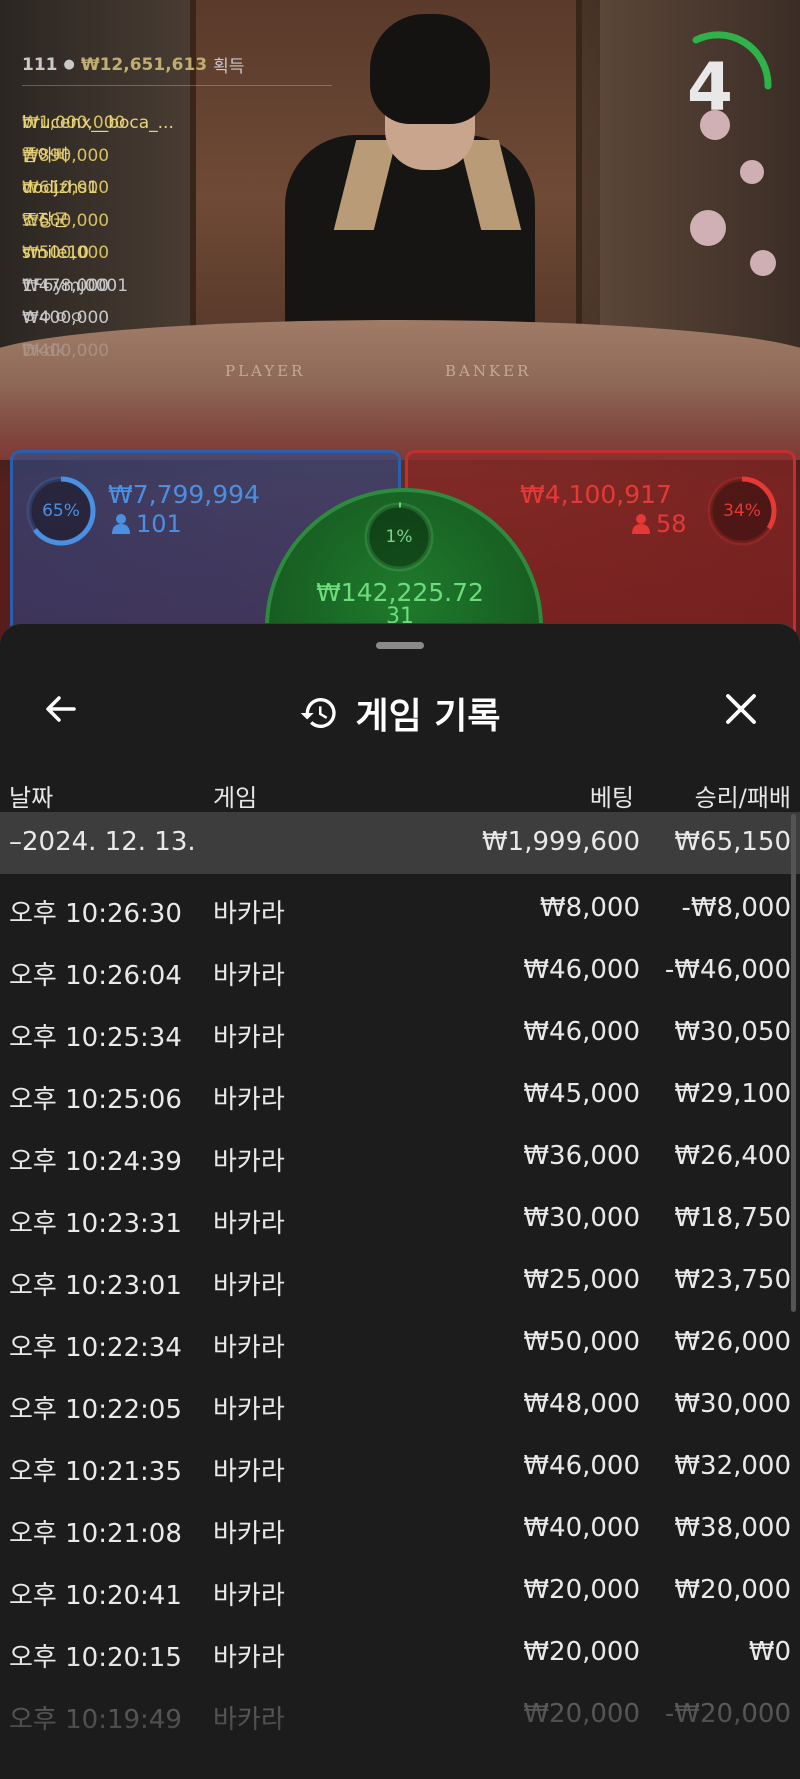 The width and height of the screenshot is (800, 1779). I want to click on row-time: 오후 10:25:34, so click(95, 1038).